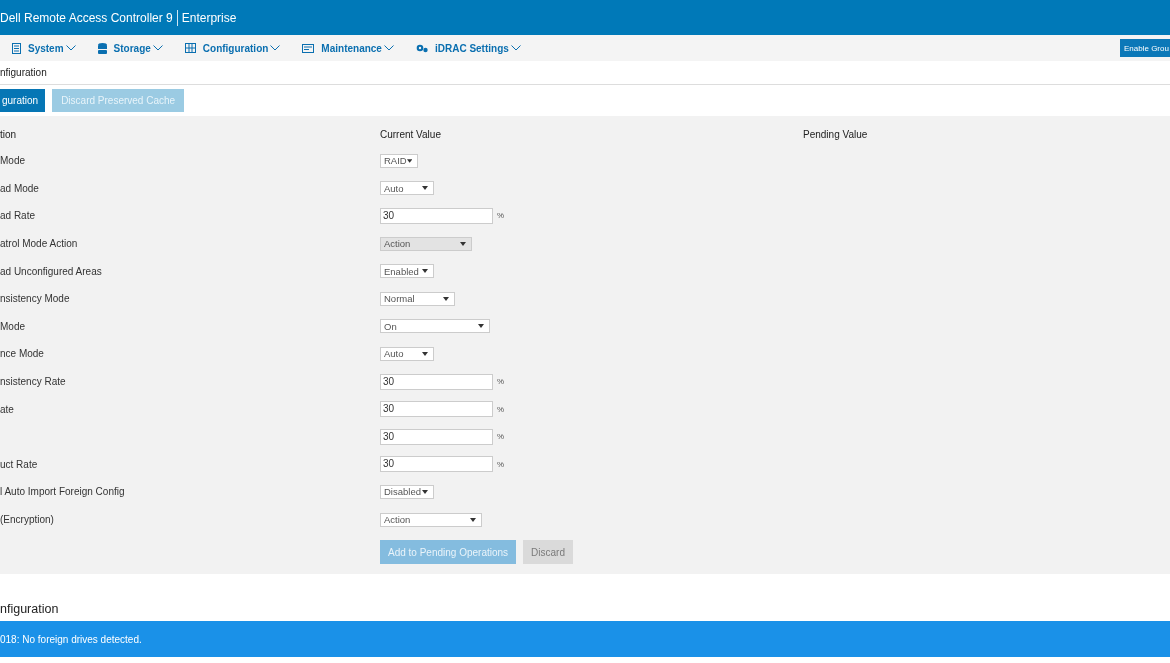  What do you see at coordinates (417, 298) in the screenshot?
I see `dropdown: Normal` at bounding box center [417, 298].